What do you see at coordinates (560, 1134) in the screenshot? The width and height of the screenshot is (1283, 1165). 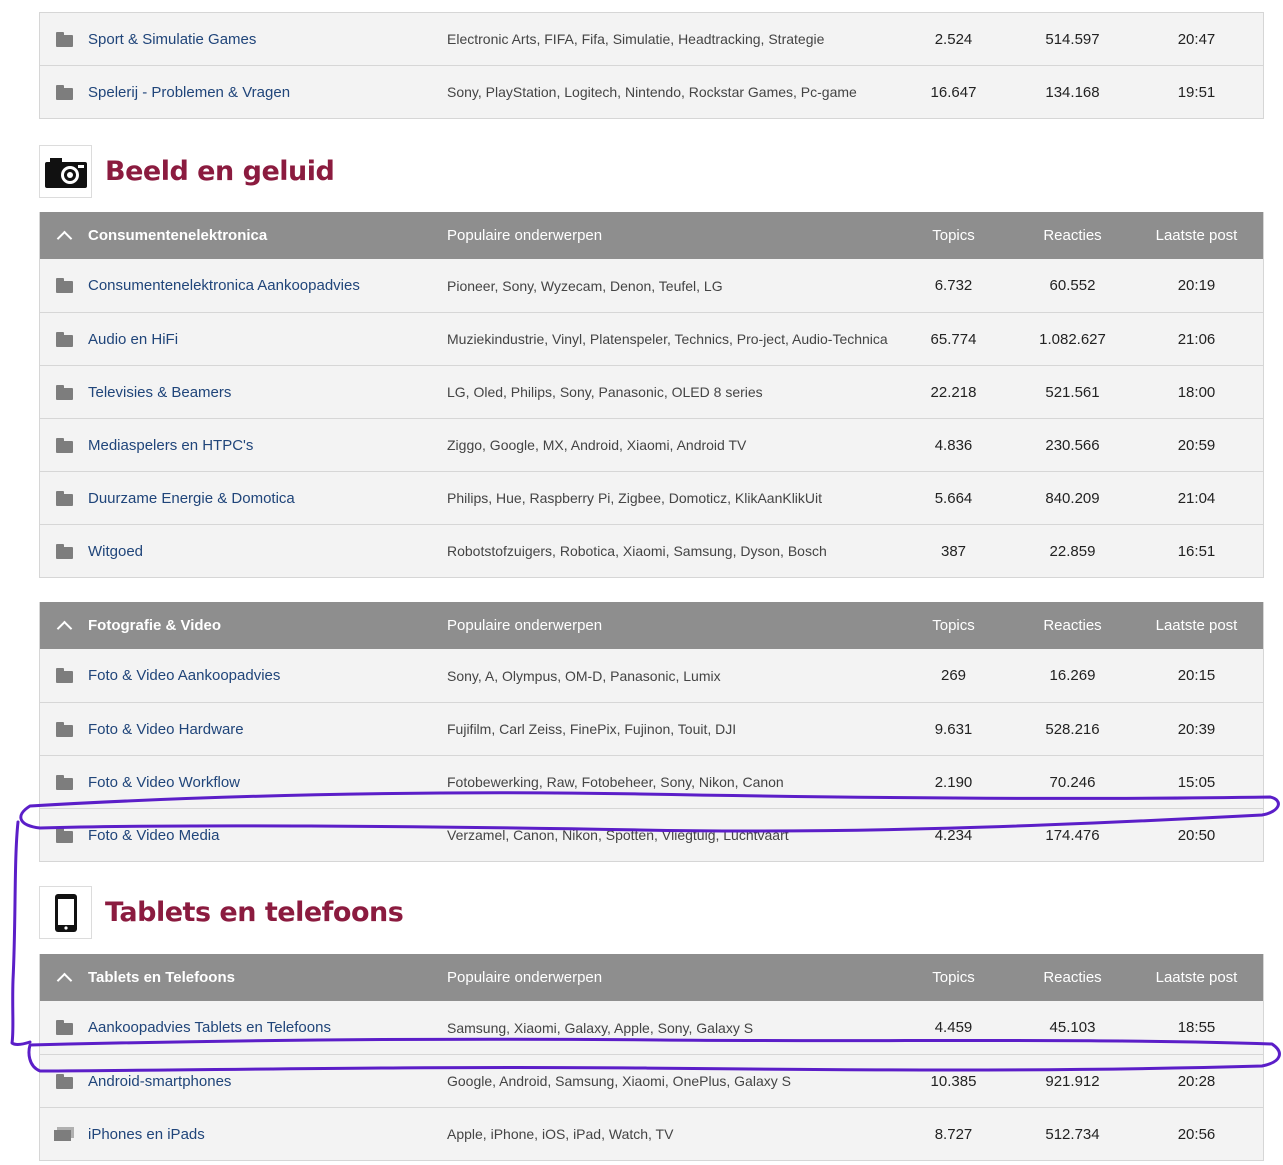 I see `popular-topics: Apple, iPhone, iOS, iPad, Watch, TV` at bounding box center [560, 1134].